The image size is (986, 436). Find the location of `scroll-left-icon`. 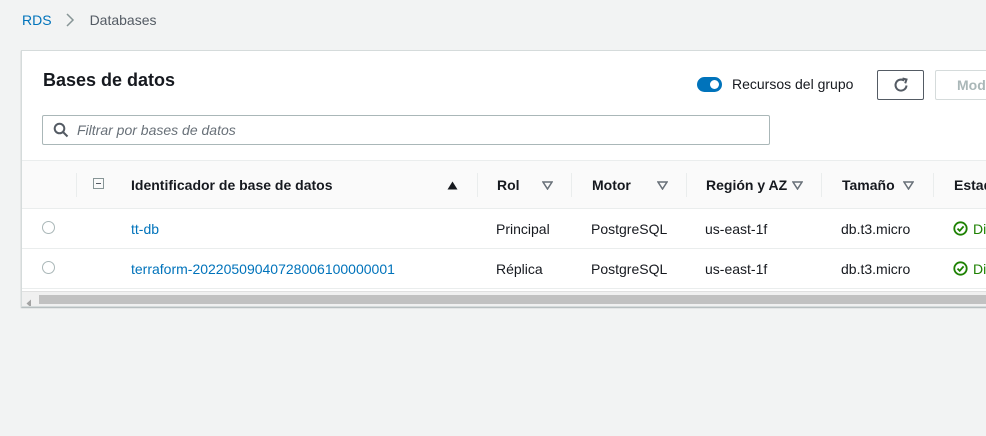

scroll-left-icon is located at coordinates (29, 300).